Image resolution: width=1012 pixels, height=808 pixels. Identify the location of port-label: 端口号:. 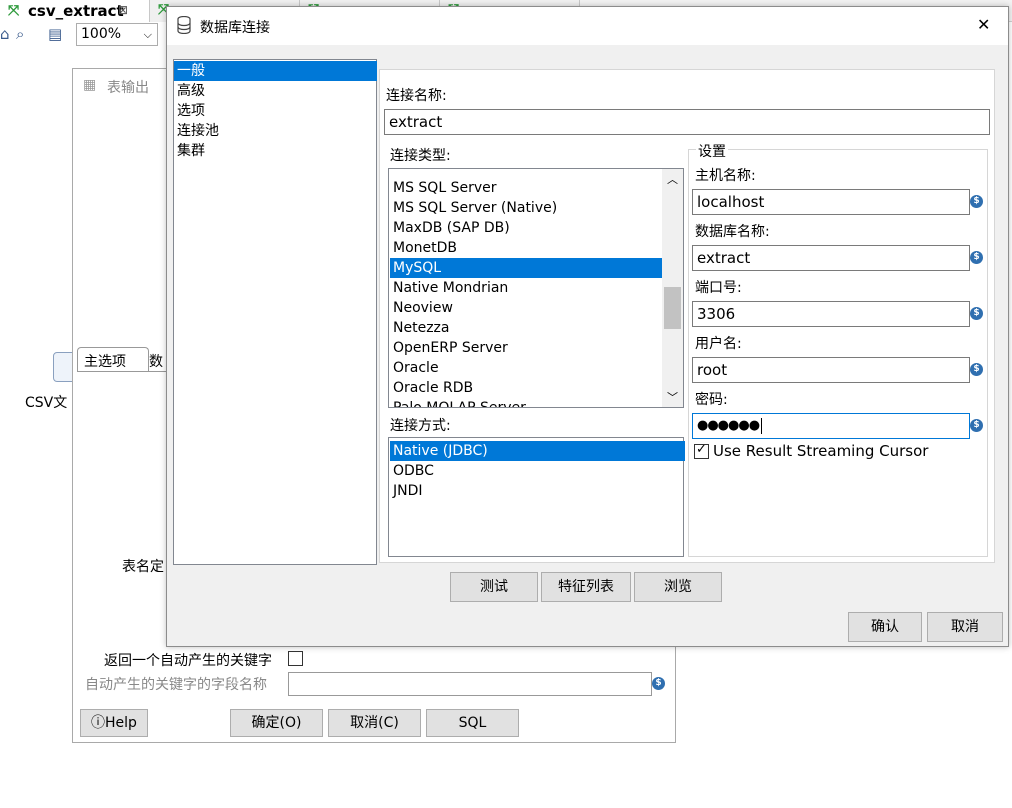
(718, 288).